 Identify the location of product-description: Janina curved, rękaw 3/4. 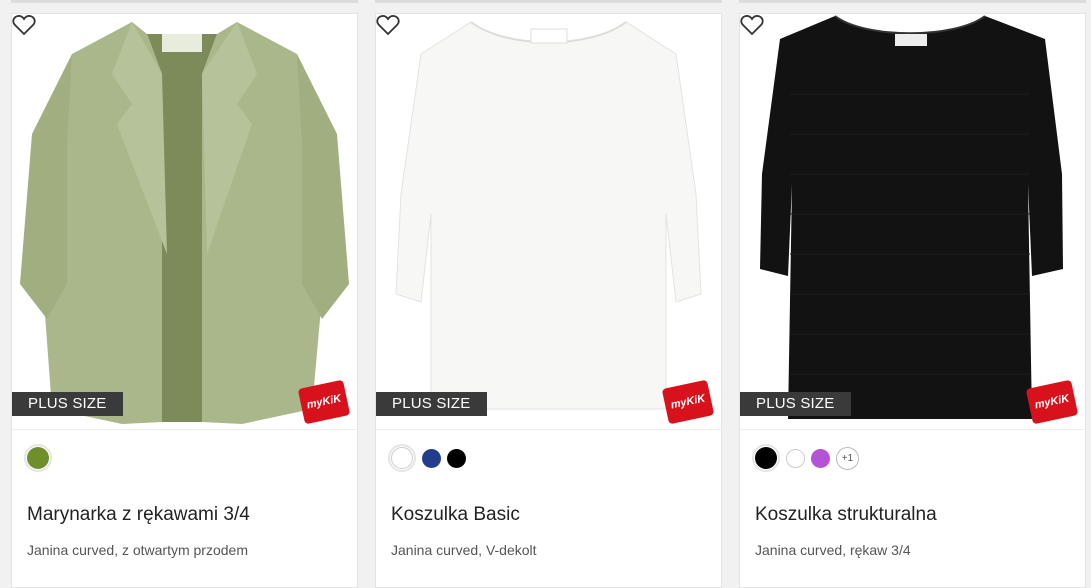
(833, 550).